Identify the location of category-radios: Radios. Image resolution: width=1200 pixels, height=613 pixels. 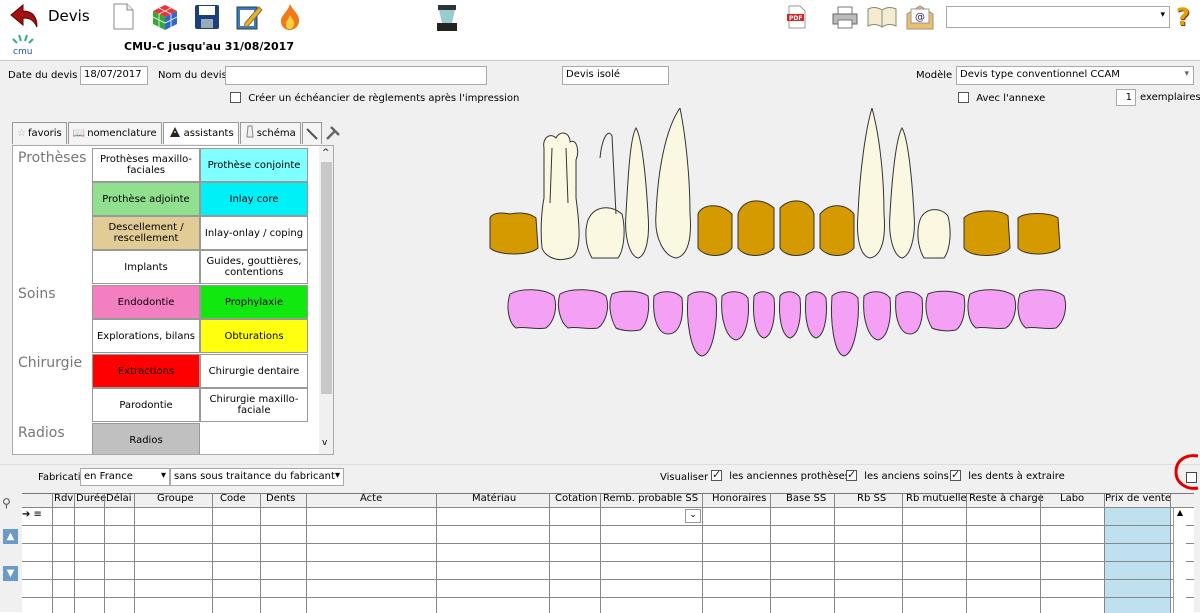
(41, 433).